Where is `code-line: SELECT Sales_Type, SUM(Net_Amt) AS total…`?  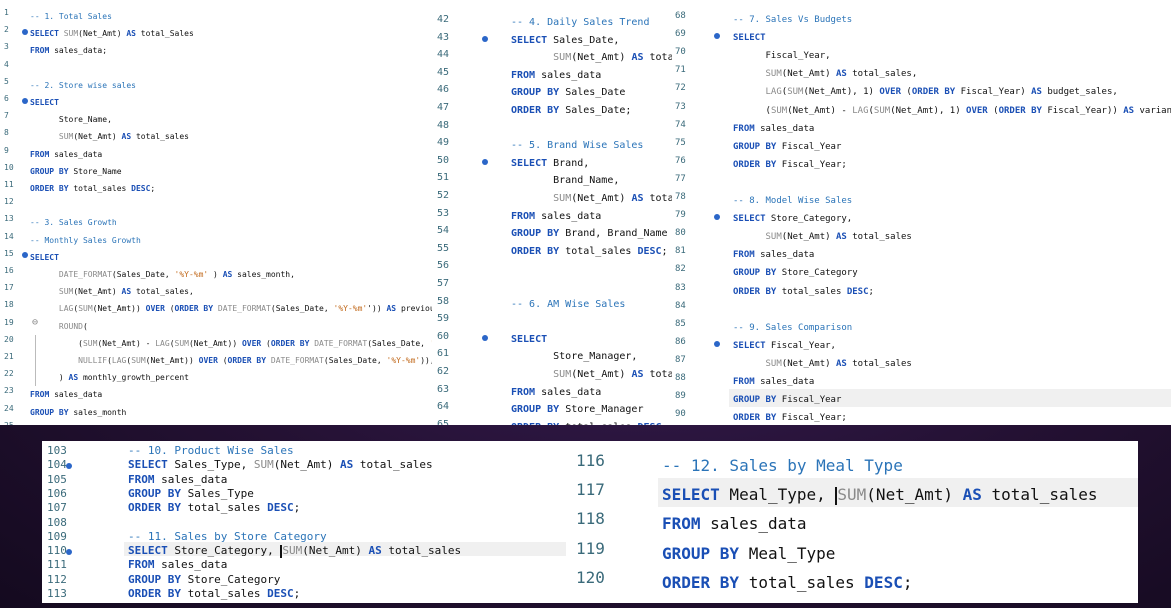 code-line: SELECT Sales_Type, SUM(Net_Amt) AS total… is located at coordinates (347, 465).